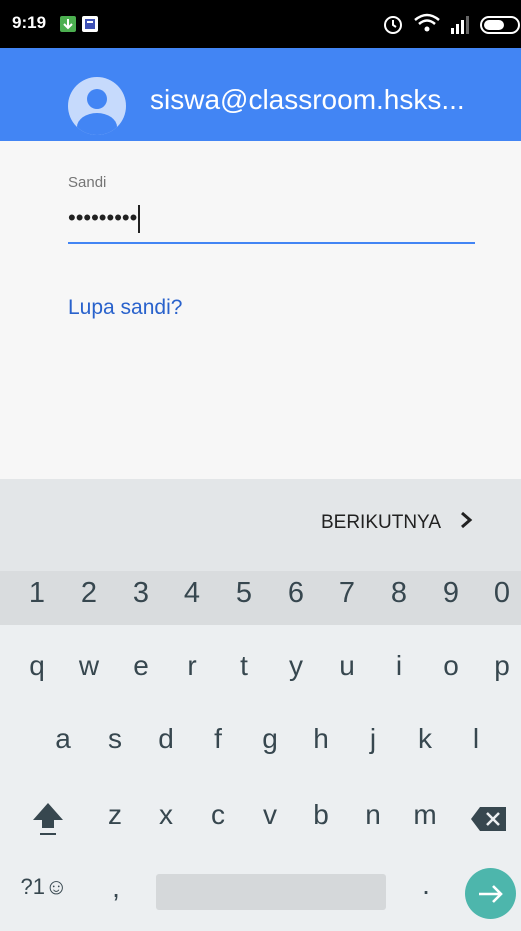  I want to click on key-o: o, so click(451, 666).